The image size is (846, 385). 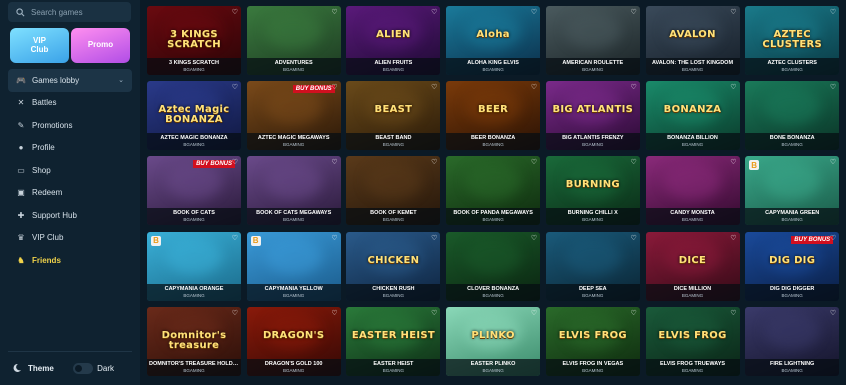 I want to click on game-name: ELVIS FROG TRUEWAYS, so click(x=692, y=363).